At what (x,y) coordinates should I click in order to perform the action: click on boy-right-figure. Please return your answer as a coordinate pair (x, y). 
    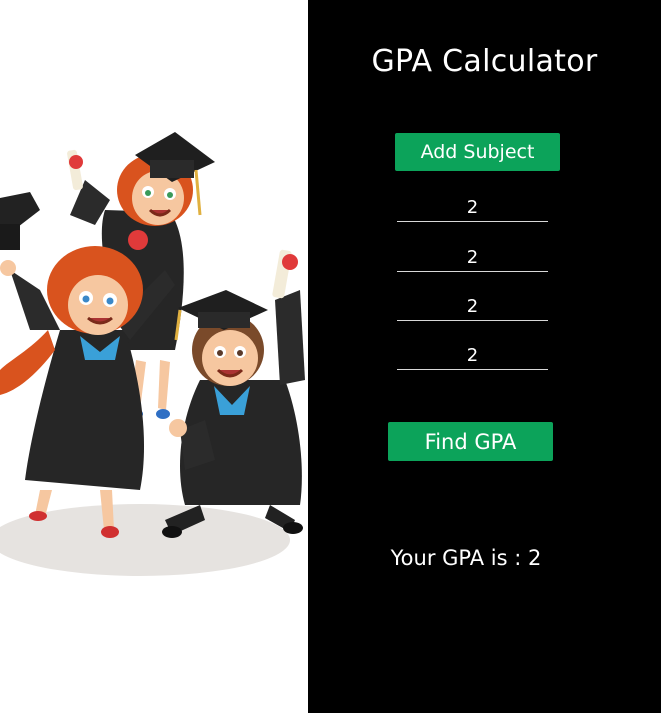
    Looking at the image, I should click on (233, 393).